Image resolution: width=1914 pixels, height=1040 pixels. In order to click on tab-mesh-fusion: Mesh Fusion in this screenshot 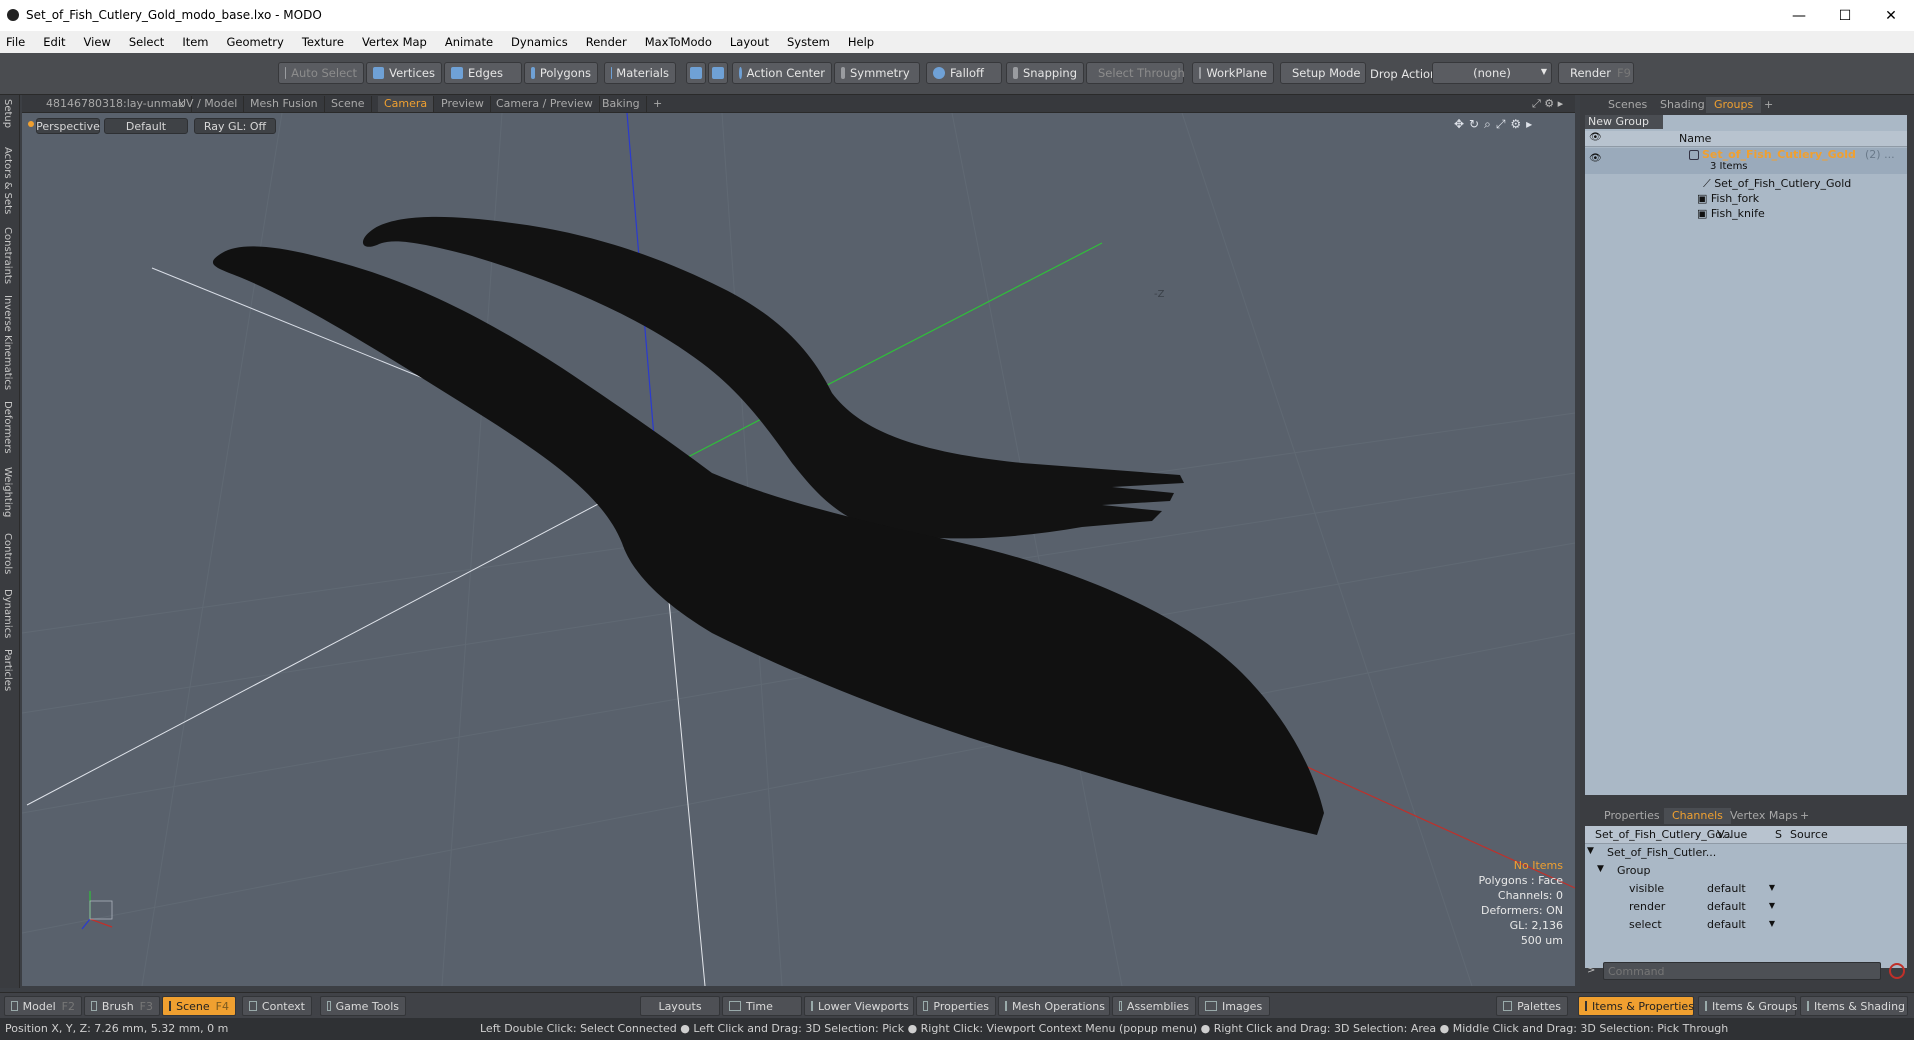, I will do `click(284, 104)`.